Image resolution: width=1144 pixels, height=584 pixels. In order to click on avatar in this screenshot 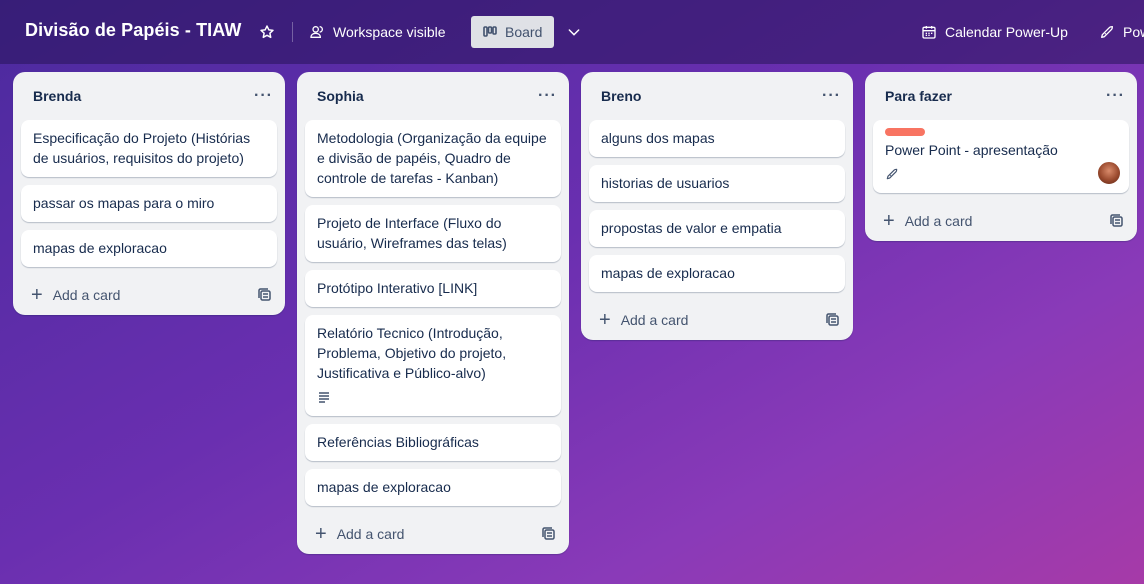, I will do `click(1109, 173)`.